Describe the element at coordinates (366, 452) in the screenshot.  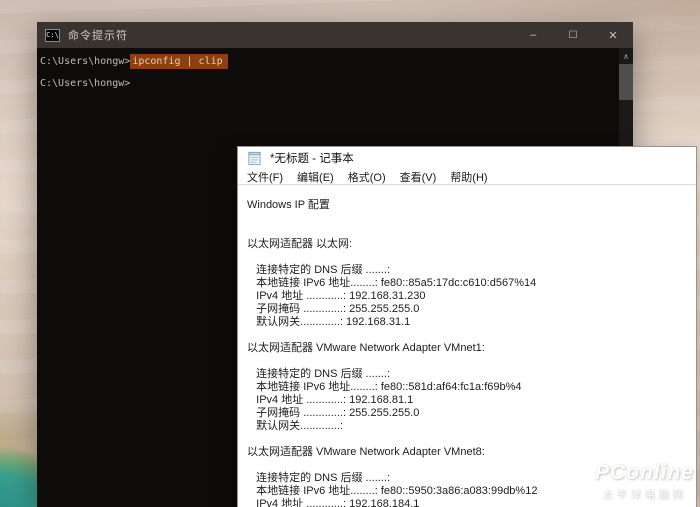
I see `text-line: 以太网适配器 VMware Network Adapter VMnet8:` at that location.